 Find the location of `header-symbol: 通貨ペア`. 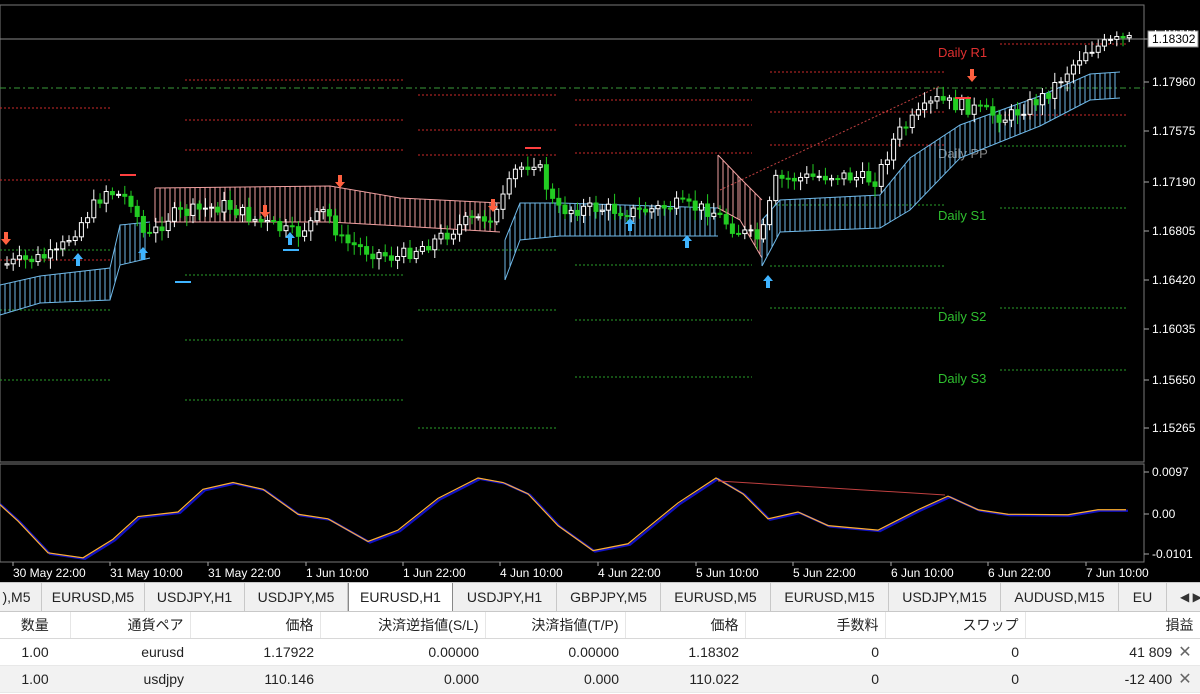

header-symbol: 通貨ペア is located at coordinates (130, 625).